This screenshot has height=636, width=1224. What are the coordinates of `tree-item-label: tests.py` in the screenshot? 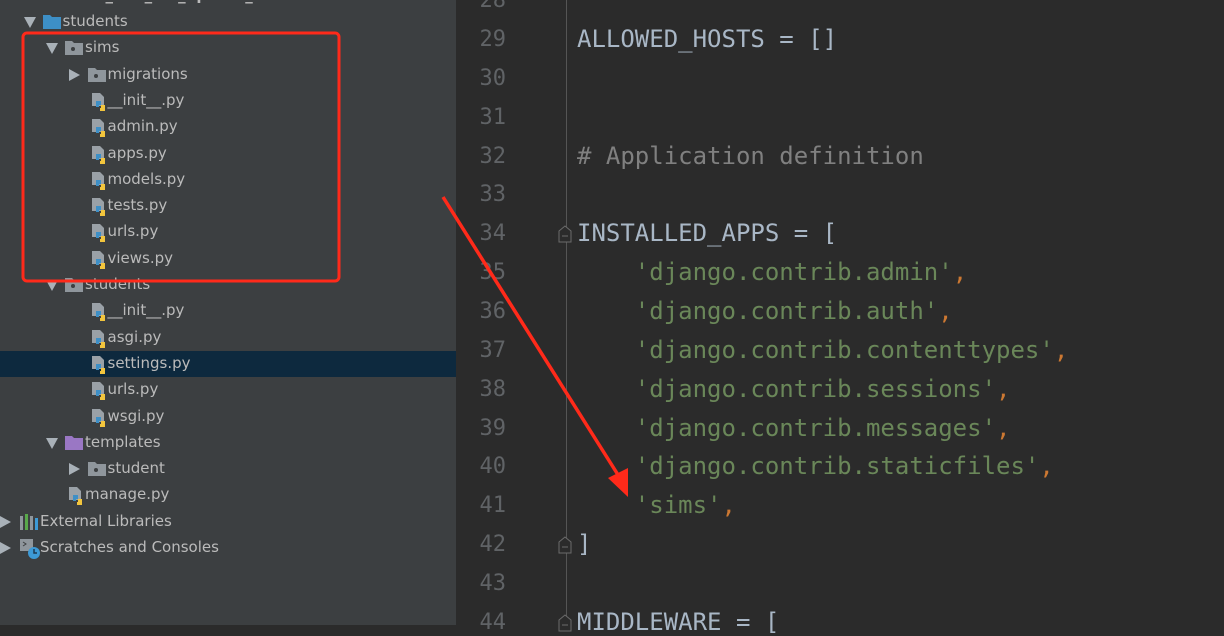 It's located at (137, 205).